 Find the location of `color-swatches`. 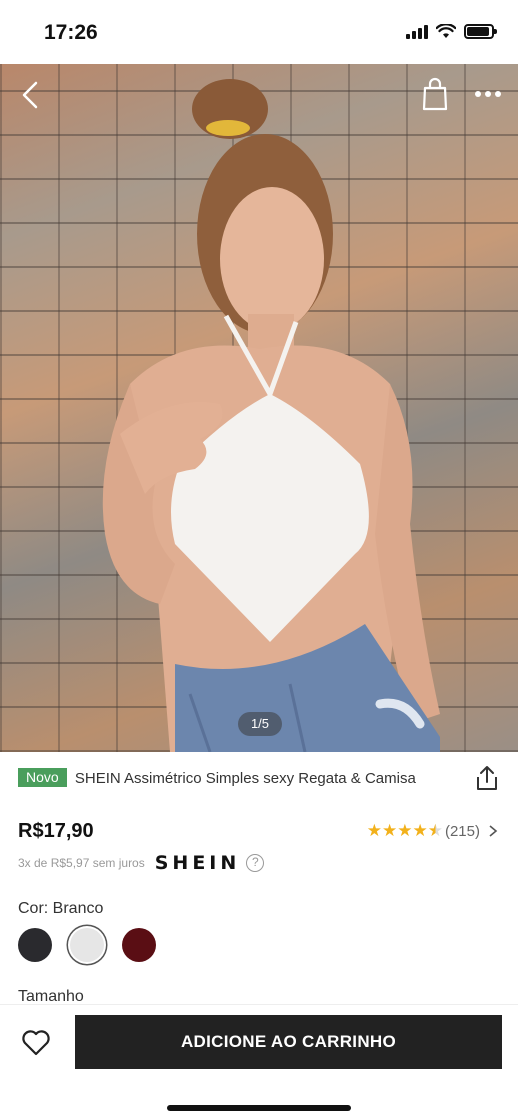

color-swatches is located at coordinates (87, 945).